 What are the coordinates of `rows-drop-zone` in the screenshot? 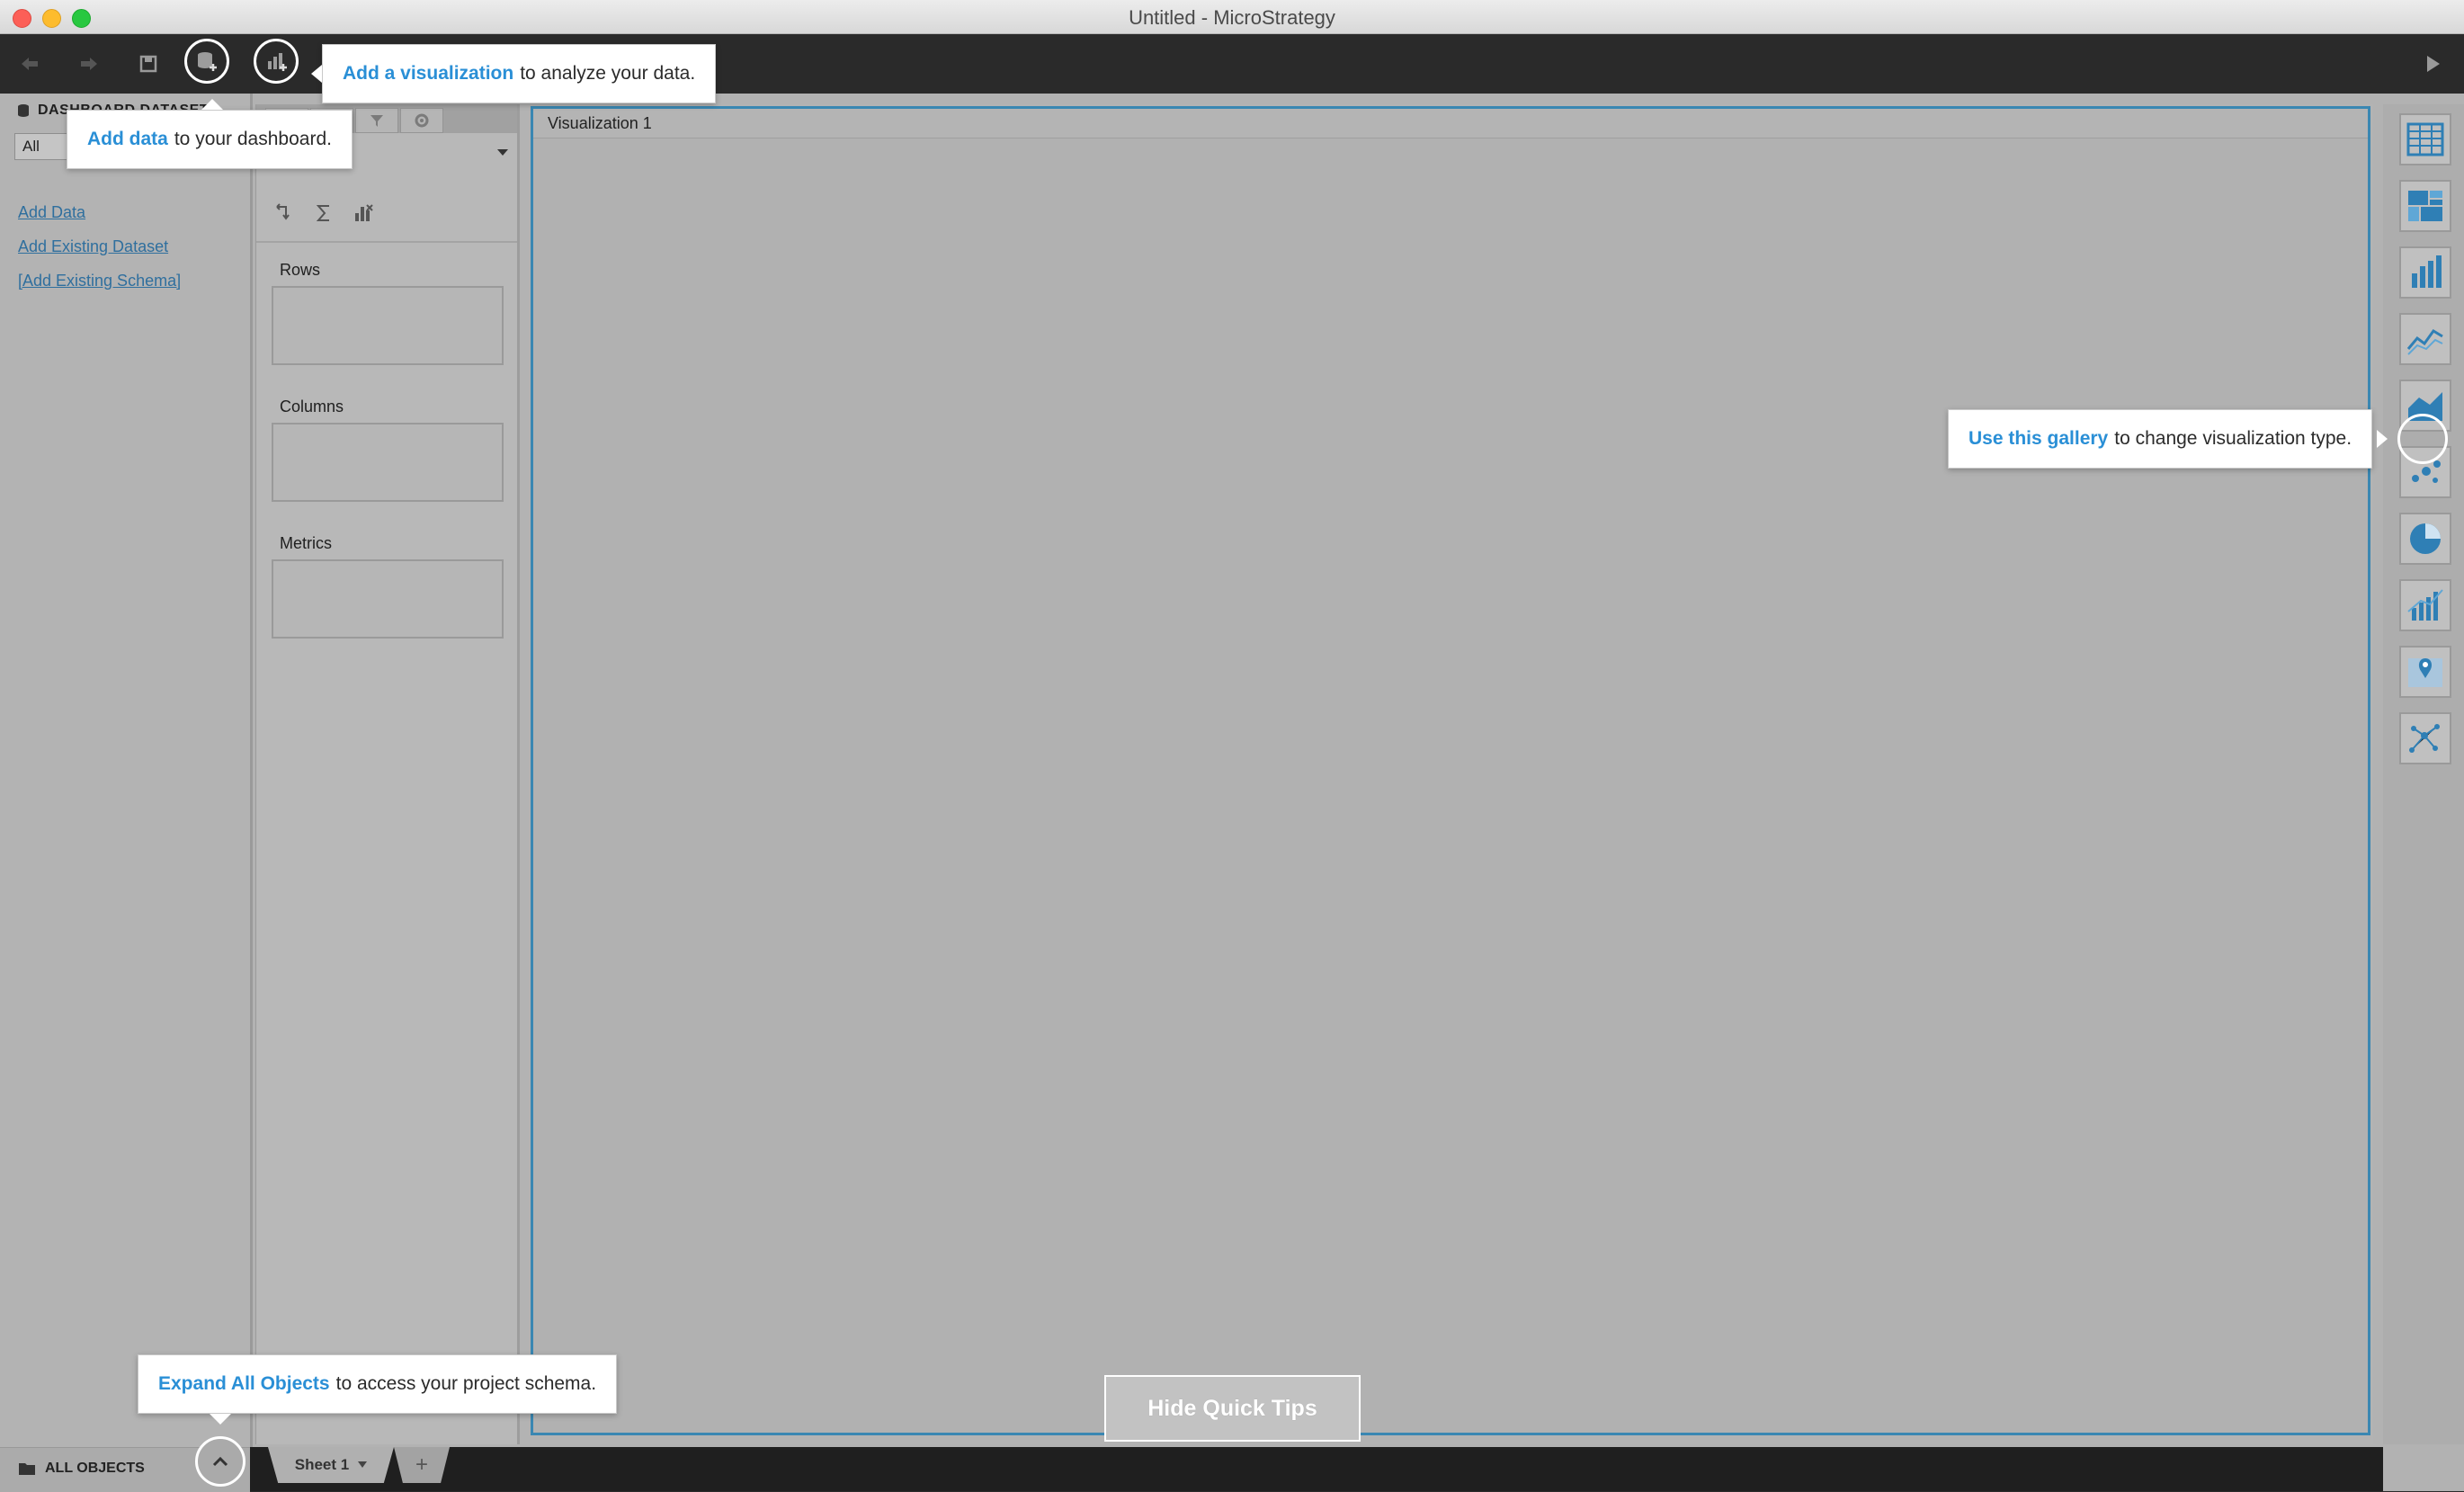 It's located at (388, 325).